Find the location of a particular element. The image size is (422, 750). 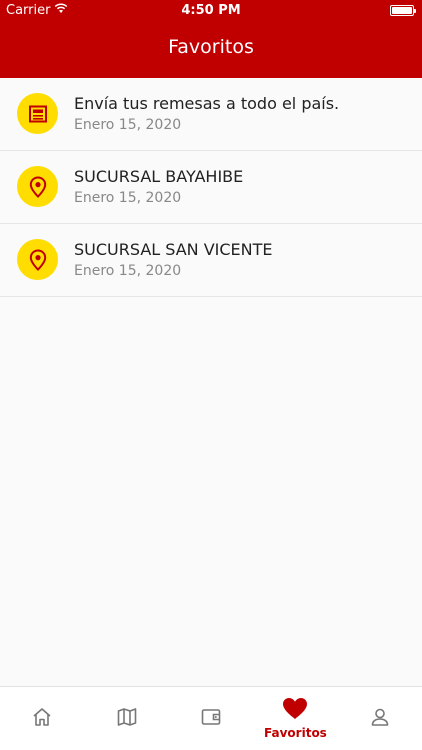

battery-icon is located at coordinates (403, 10).